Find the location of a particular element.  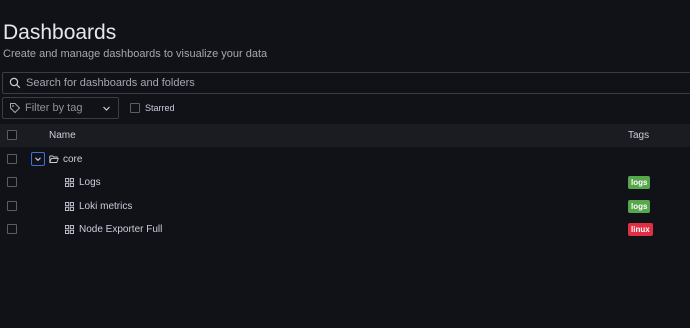

folder-name: core is located at coordinates (72, 159).